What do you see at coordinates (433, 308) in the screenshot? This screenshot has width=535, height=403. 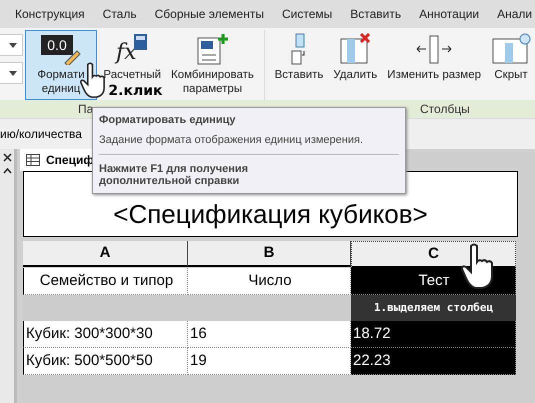 I see `annotation-label: 1.выделяем столбец` at bounding box center [433, 308].